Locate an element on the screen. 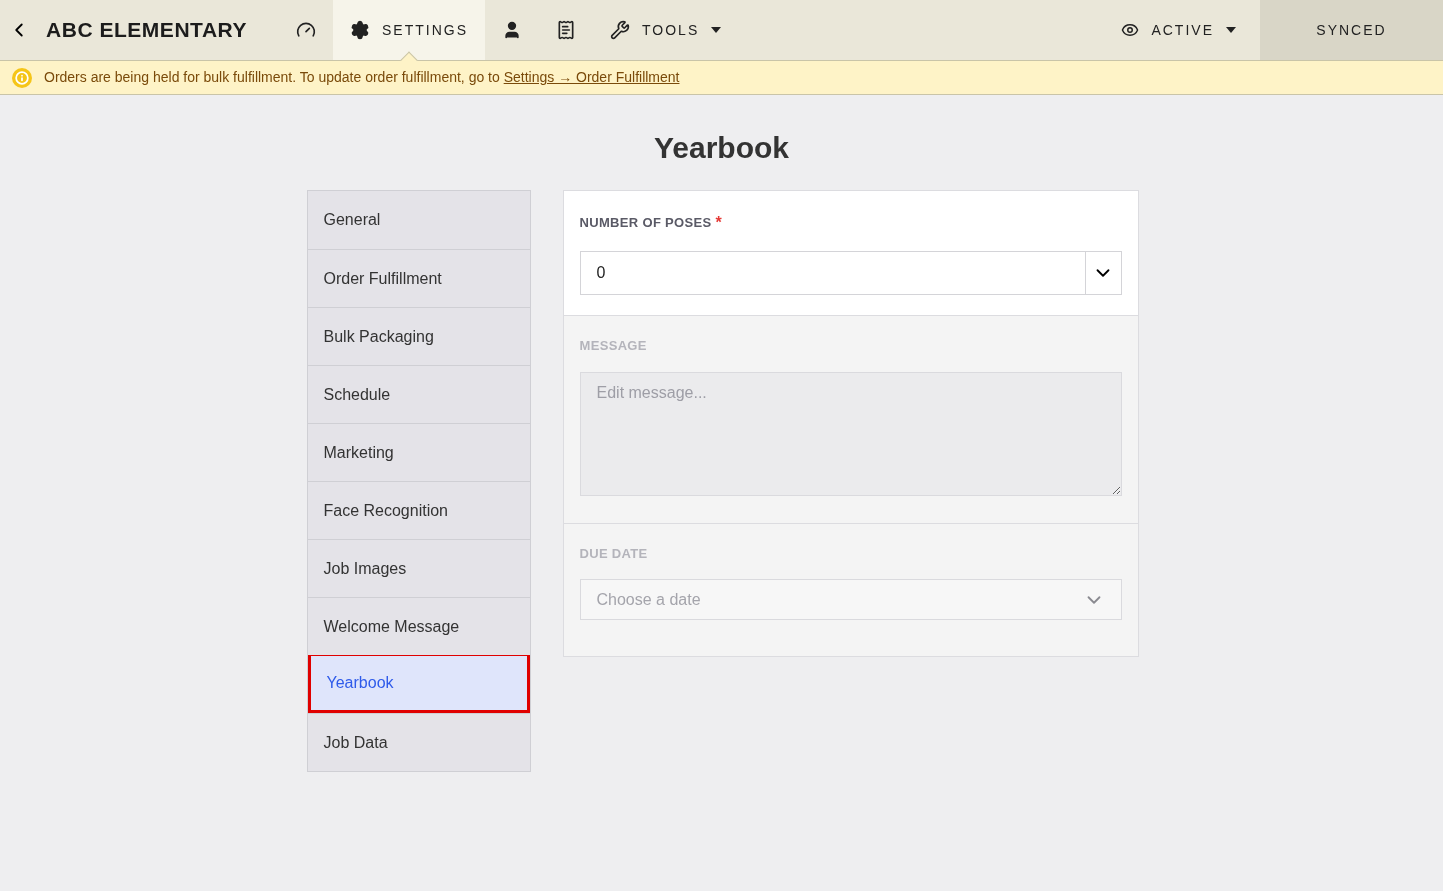 This screenshot has height=891, width=1443. info-icon is located at coordinates (22, 77).